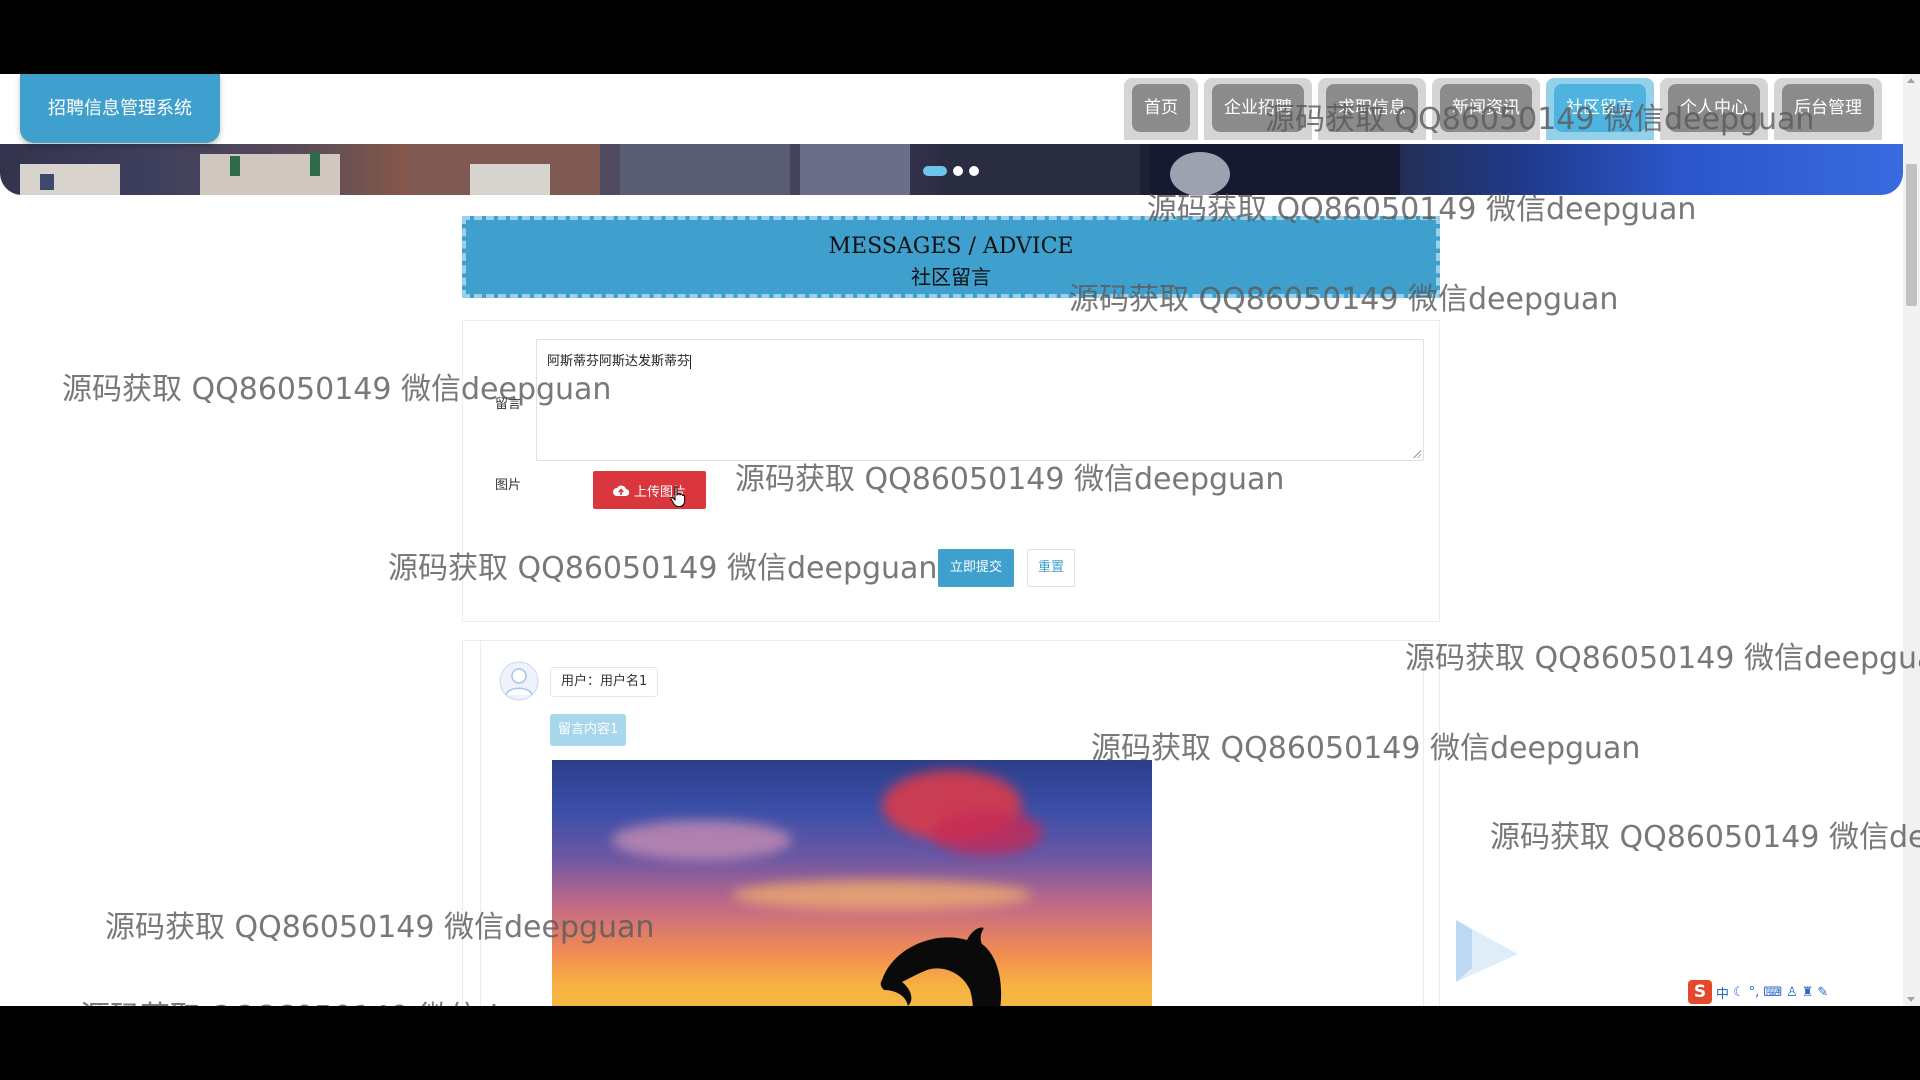  Describe the element at coordinates (1487, 951) in the screenshot. I see `play-icon` at that location.